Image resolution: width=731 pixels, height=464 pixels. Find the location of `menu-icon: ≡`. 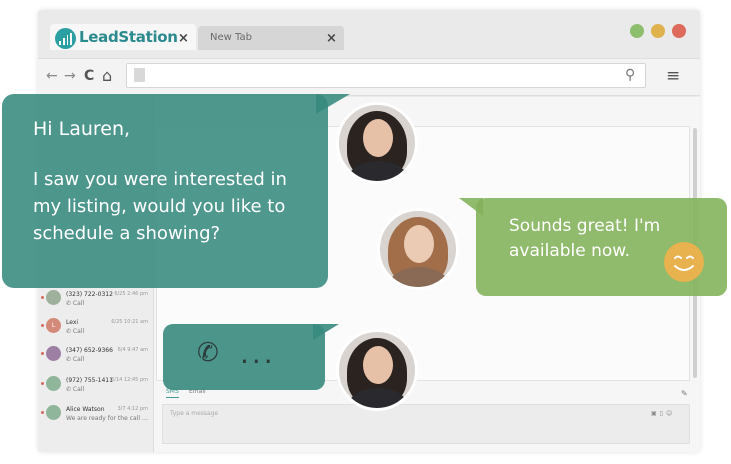

menu-icon: ≡ is located at coordinates (673, 76).